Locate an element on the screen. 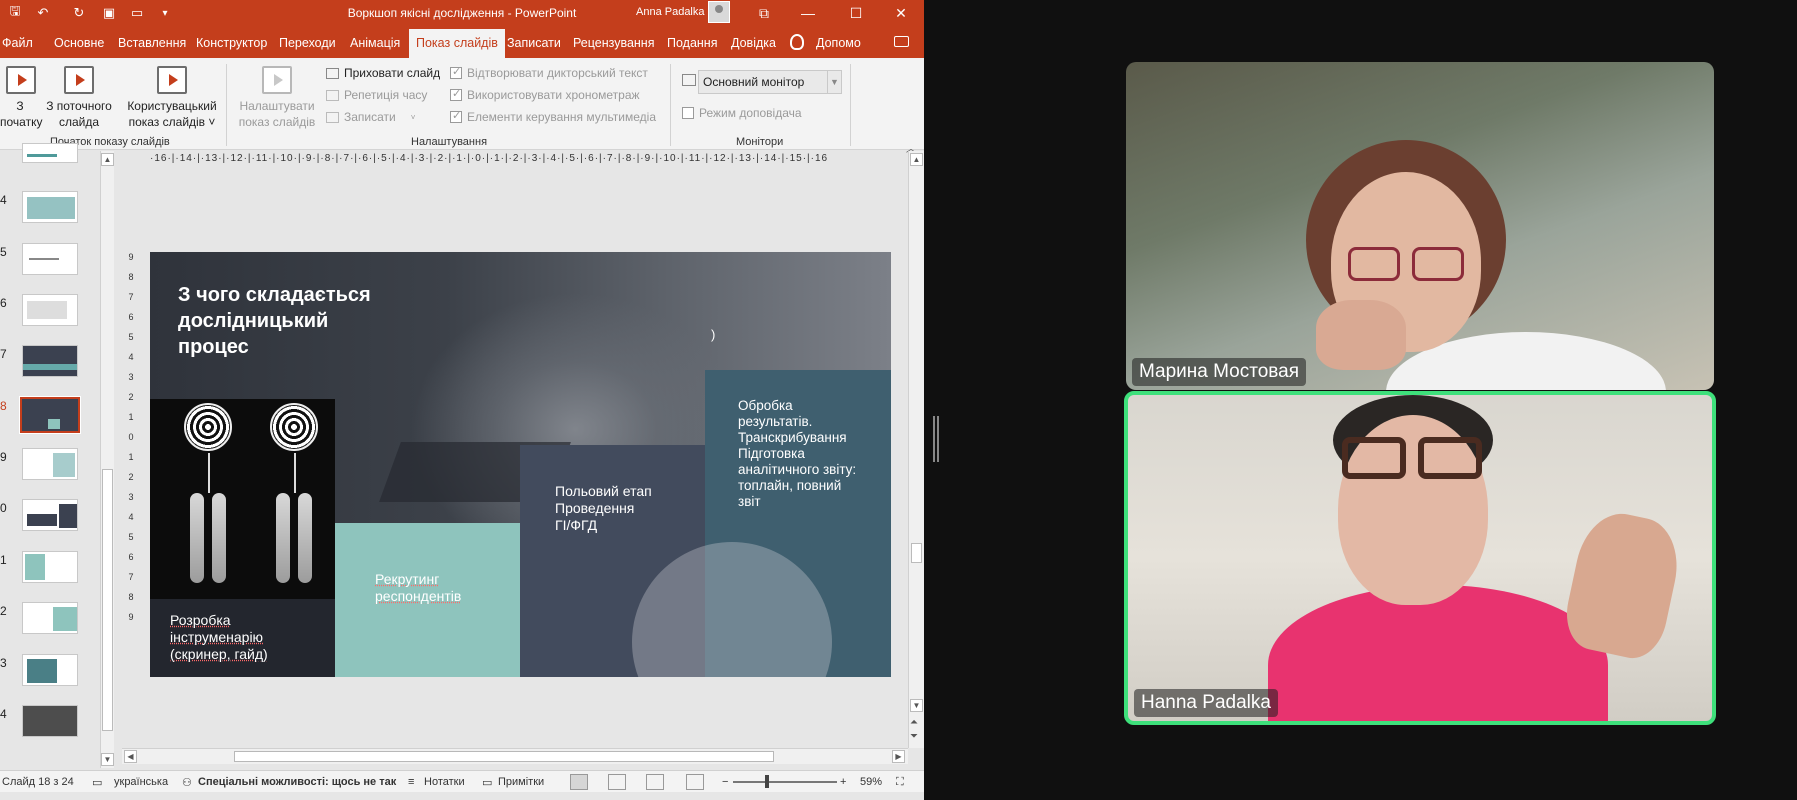  thumbnail-item: 6 is located at coordinates (50, 312).